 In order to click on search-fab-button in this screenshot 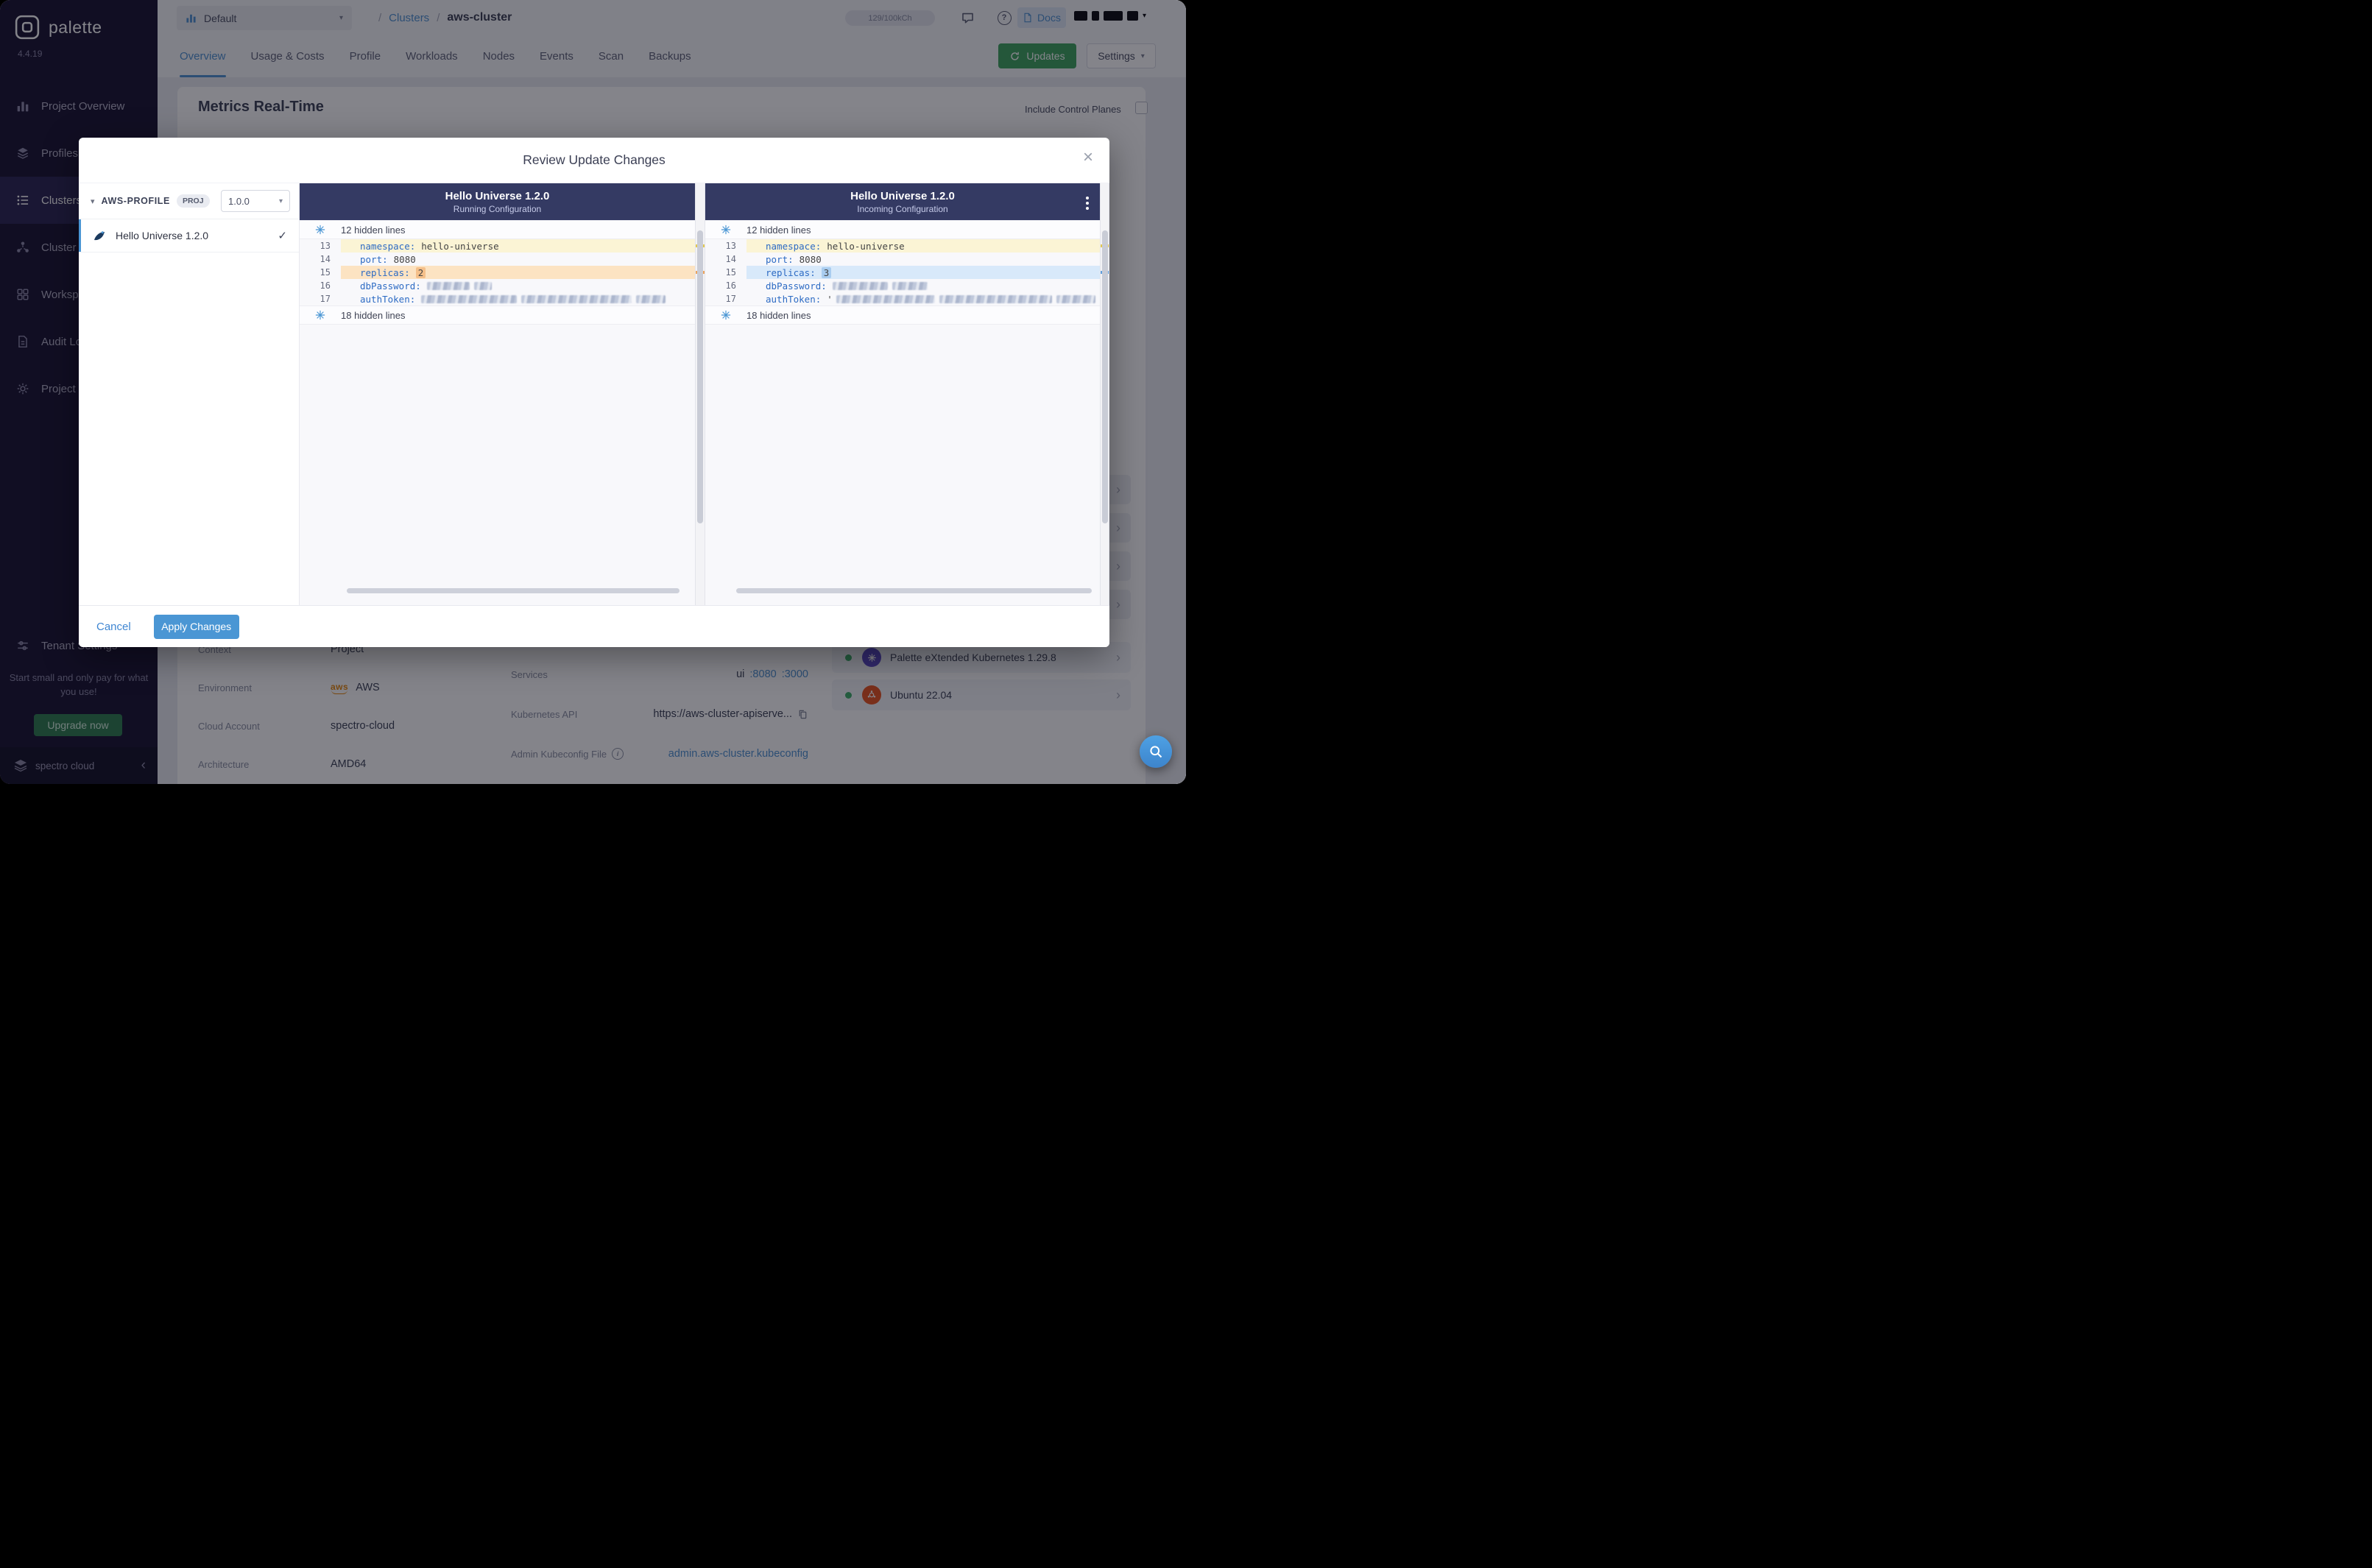, I will do `click(1156, 751)`.